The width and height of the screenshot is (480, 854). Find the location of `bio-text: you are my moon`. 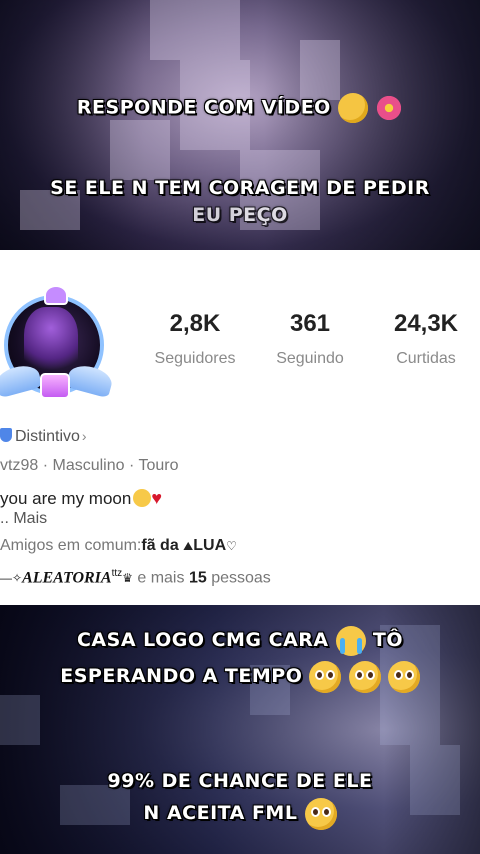

bio-text: you are my moon is located at coordinates (66, 498).